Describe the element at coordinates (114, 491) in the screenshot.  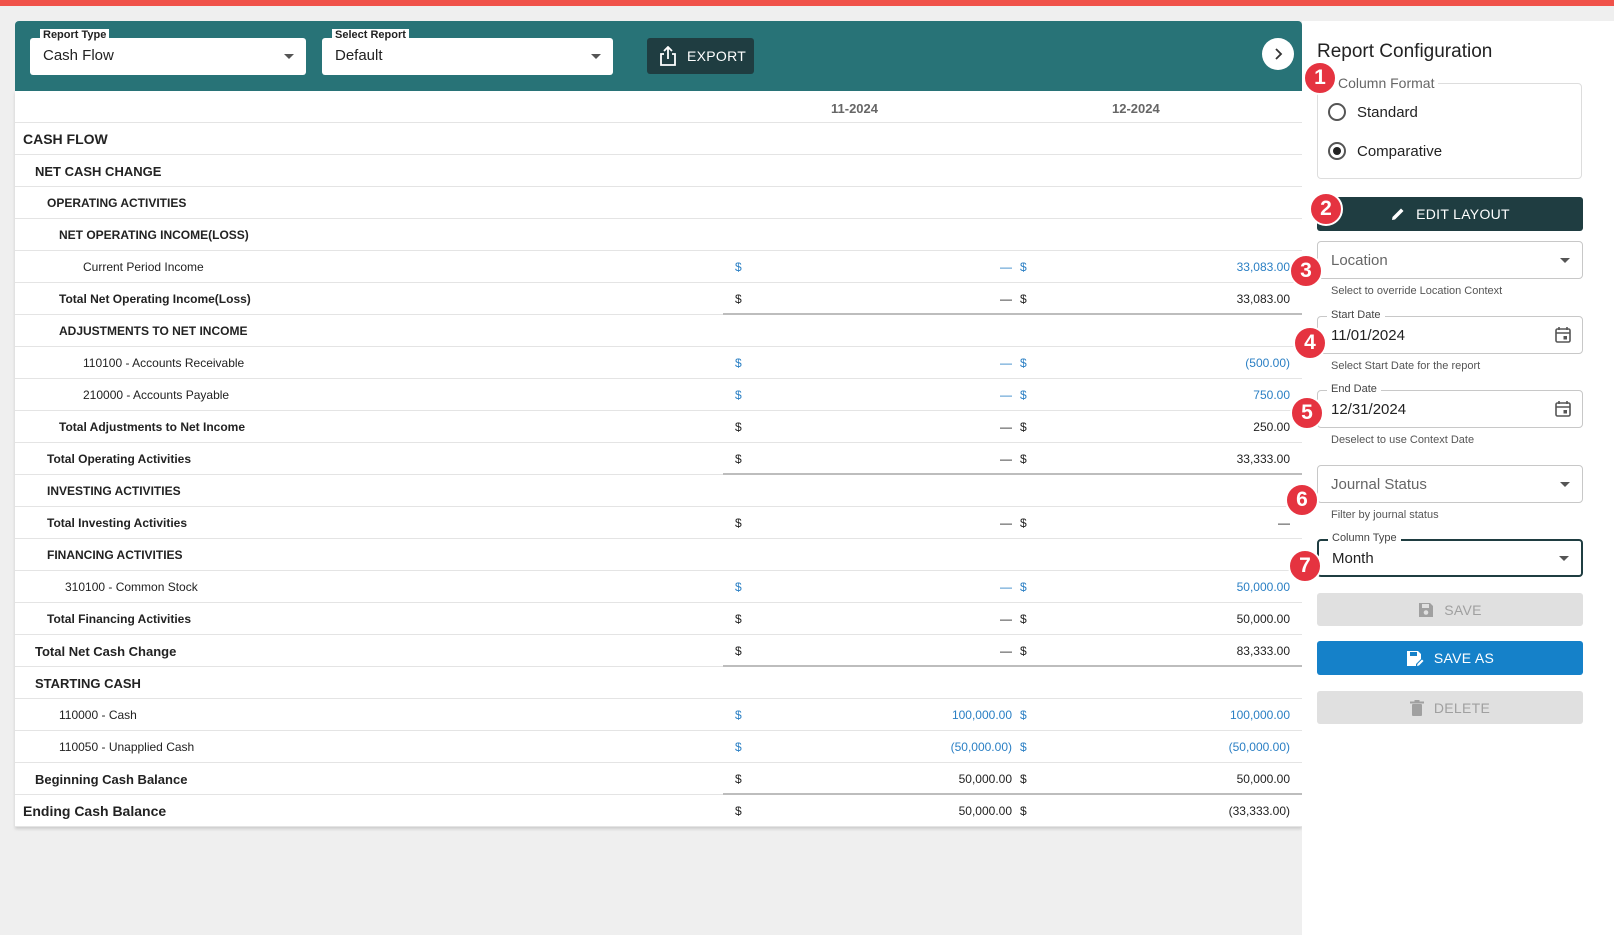
I see `row-label: INVESTING ACTIVITIES` at that location.